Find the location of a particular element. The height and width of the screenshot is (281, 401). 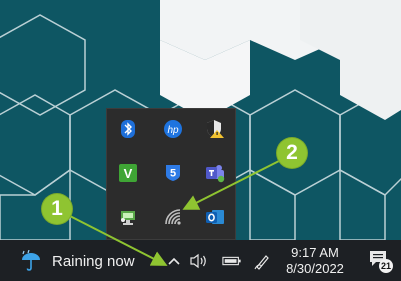

callout-1: 1 is located at coordinates (57, 209).